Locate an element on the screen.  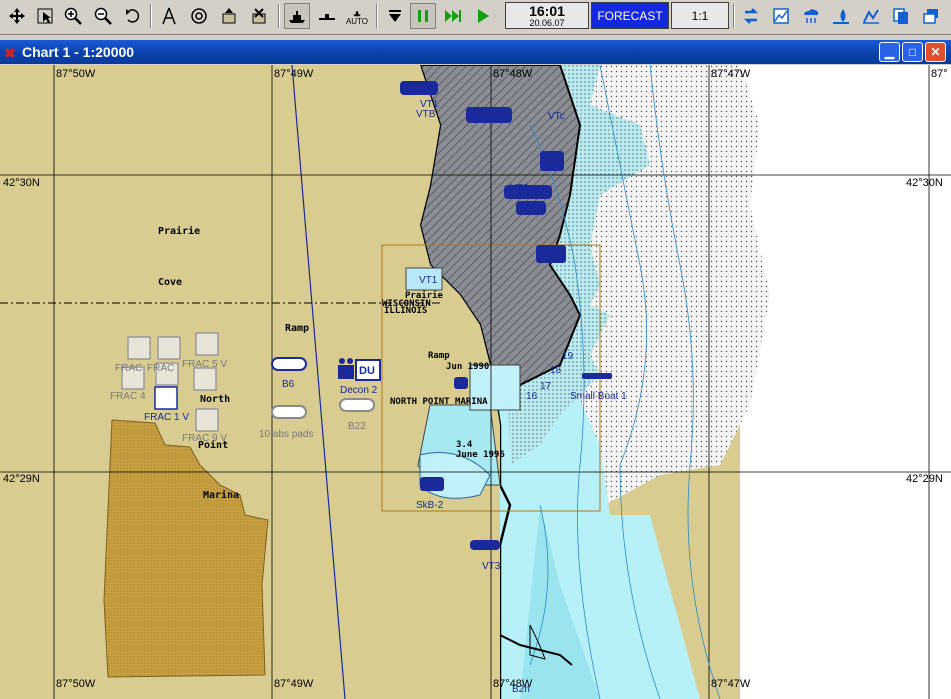
lon-label-top-5: 87° is located at coordinates (939, 74).